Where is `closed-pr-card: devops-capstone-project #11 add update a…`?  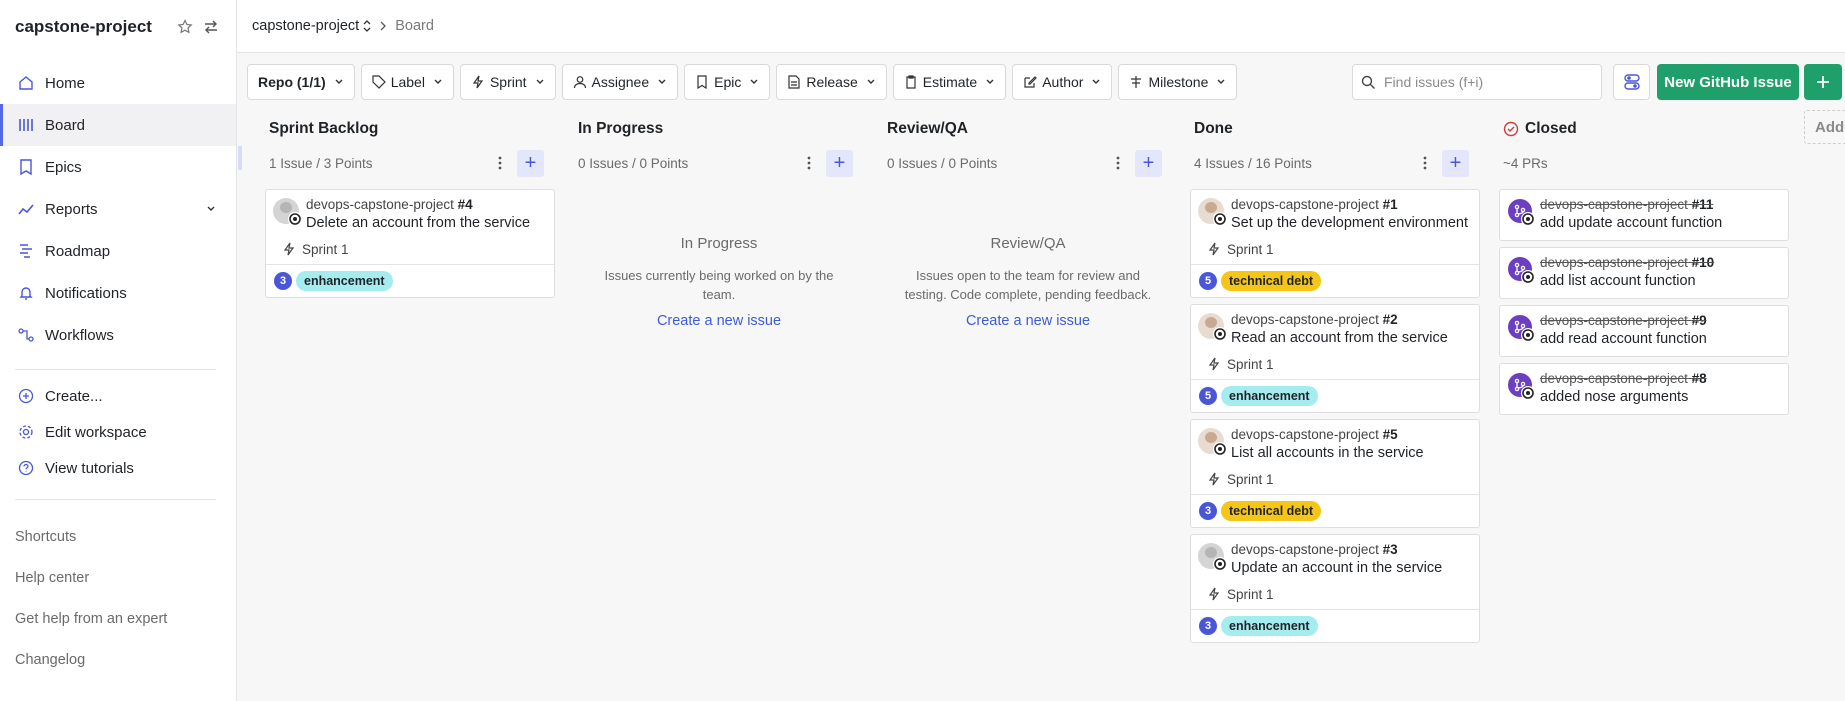
closed-pr-card: devops-capstone-project #11 add update a… is located at coordinates (1644, 215).